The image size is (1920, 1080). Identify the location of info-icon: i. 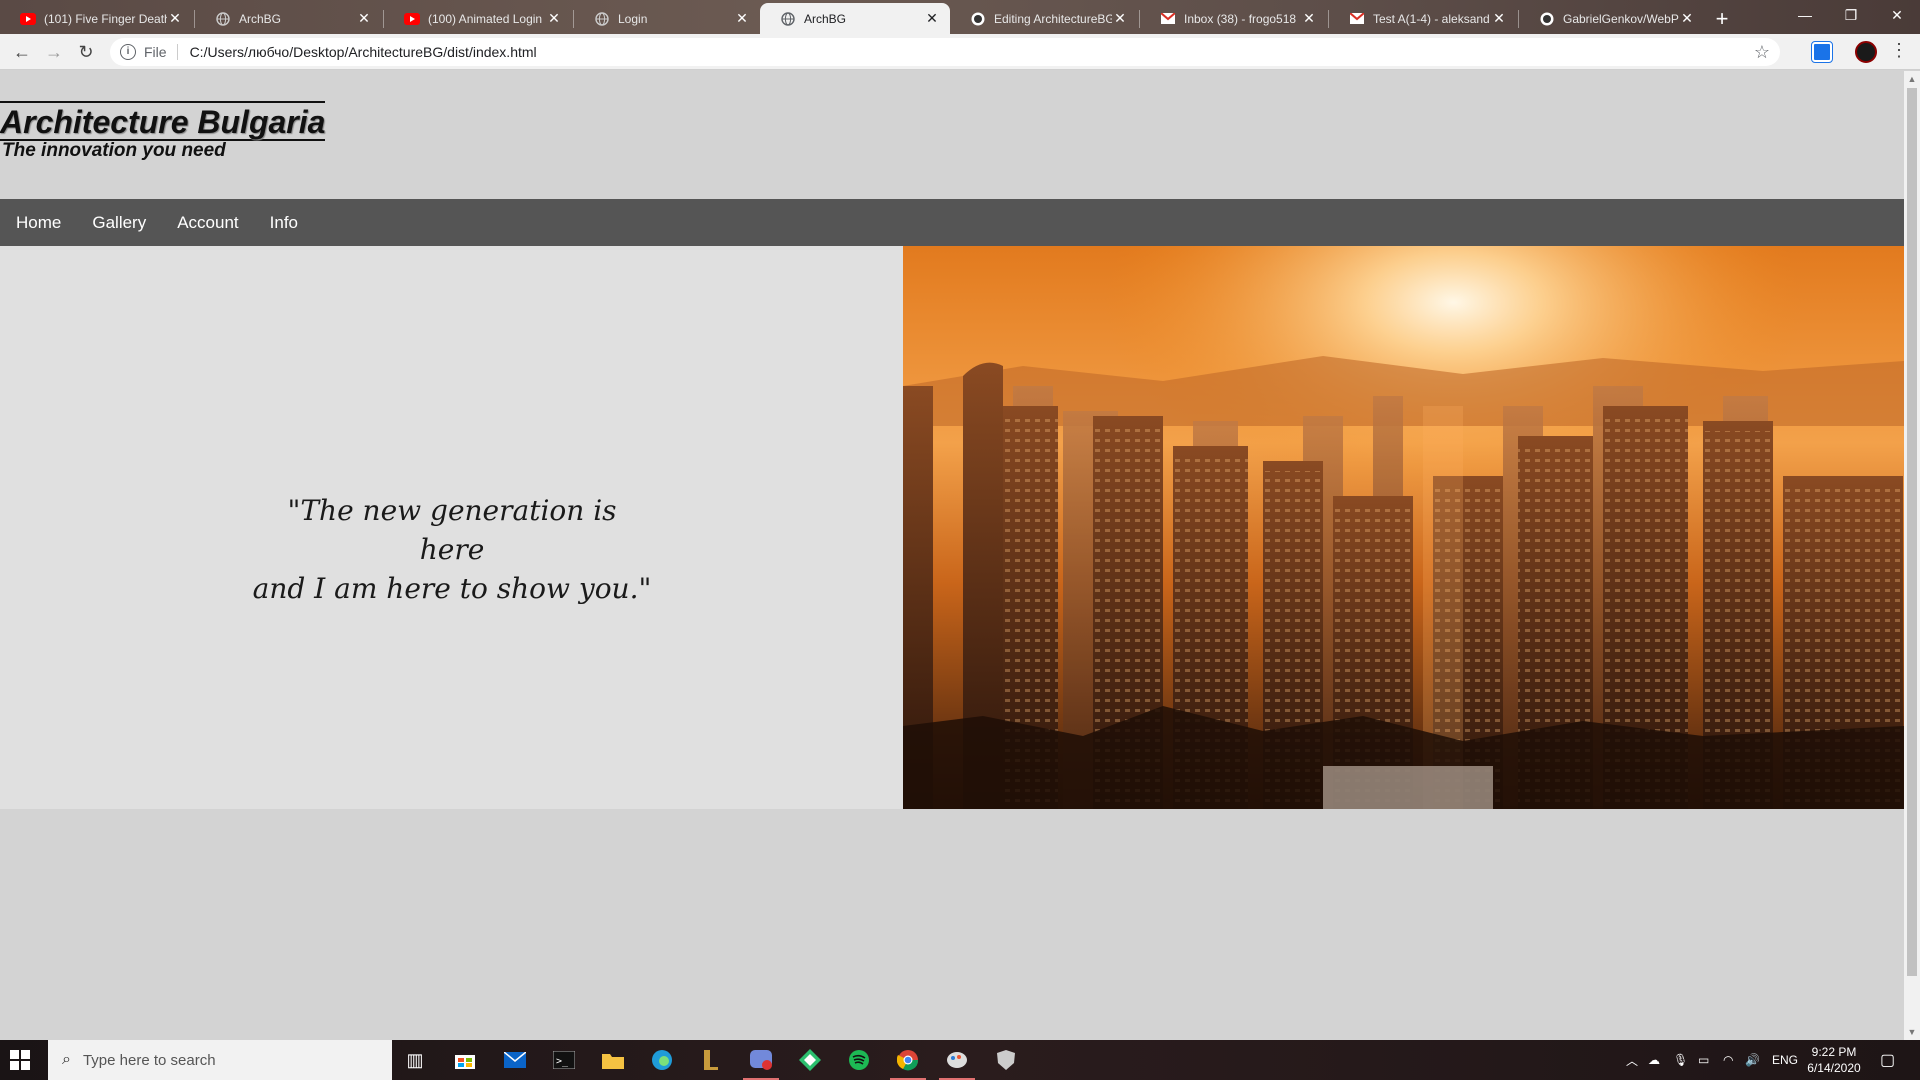
(128, 52).